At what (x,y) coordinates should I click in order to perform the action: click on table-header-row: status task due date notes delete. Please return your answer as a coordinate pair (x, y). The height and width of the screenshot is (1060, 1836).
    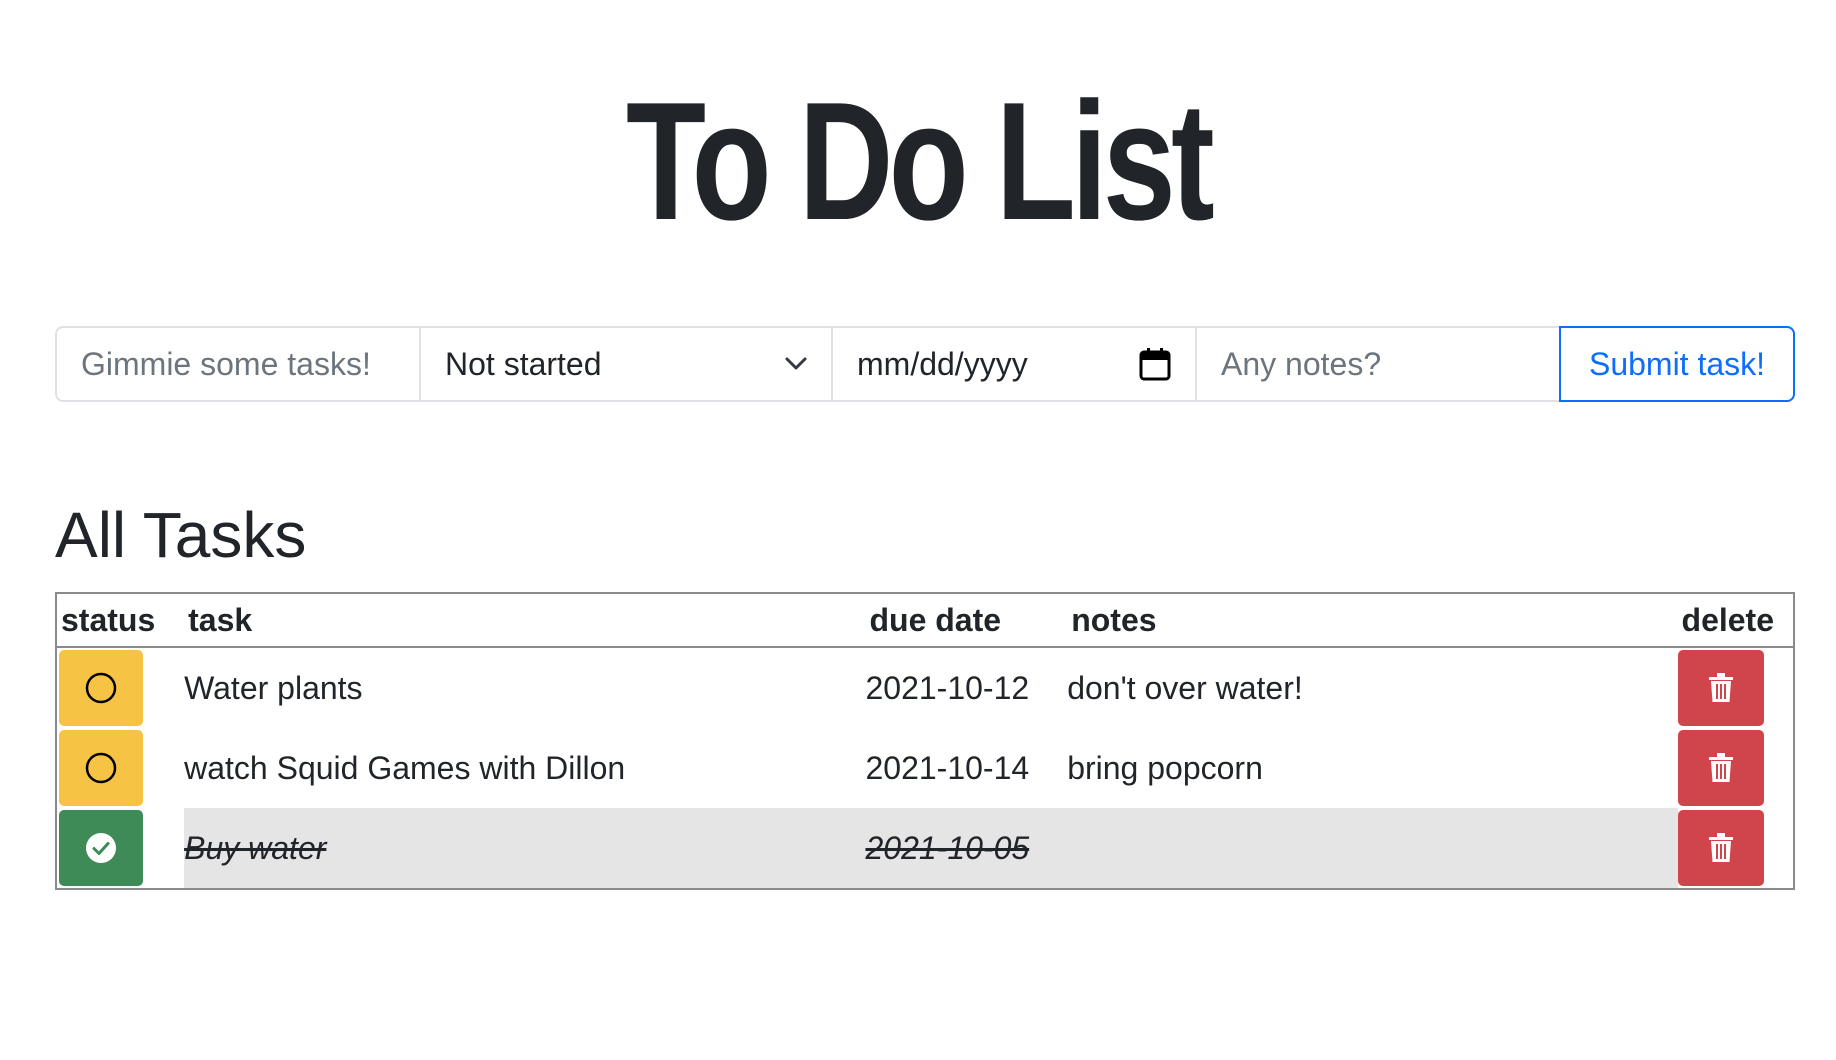
    Looking at the image, I should click on (925, 620).